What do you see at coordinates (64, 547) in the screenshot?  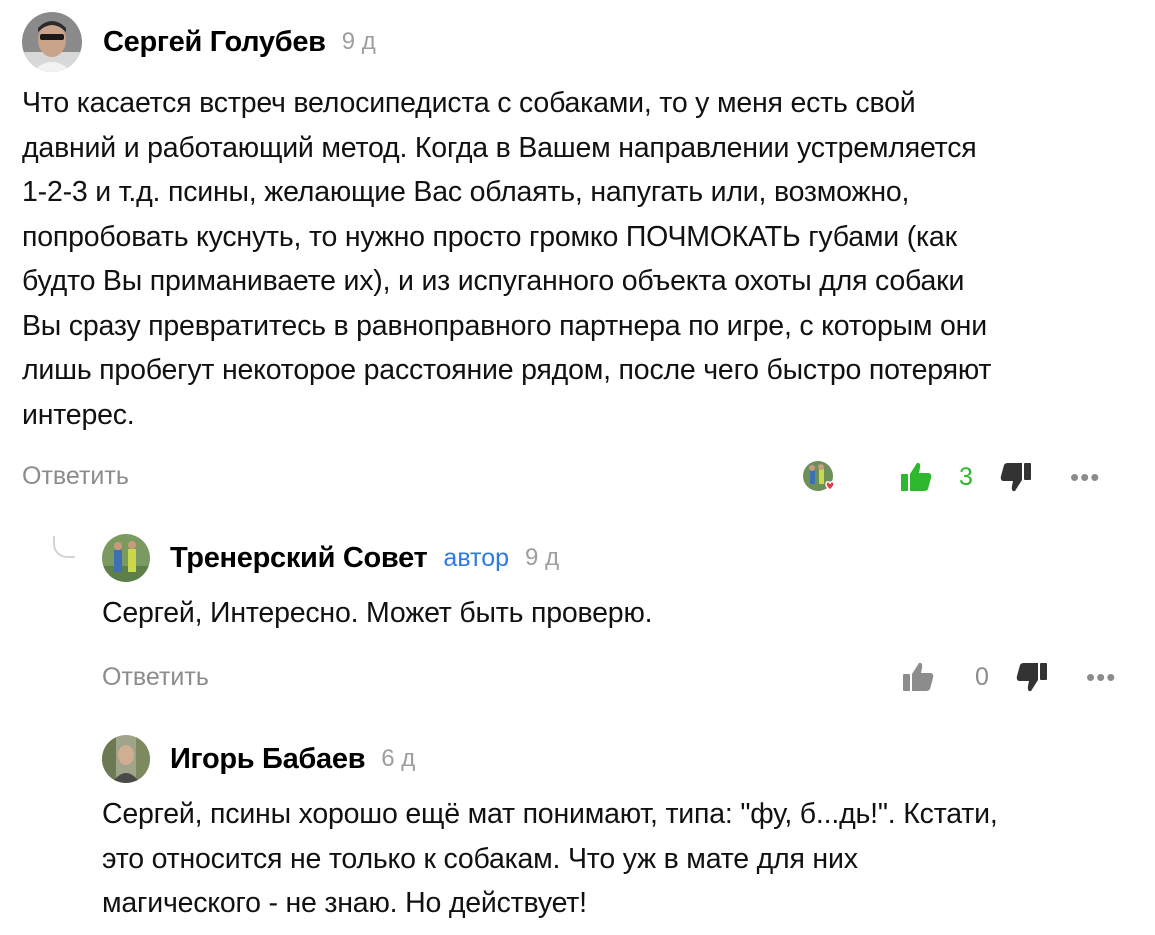 I see `thread-connector` at bounding box center [64, 547].